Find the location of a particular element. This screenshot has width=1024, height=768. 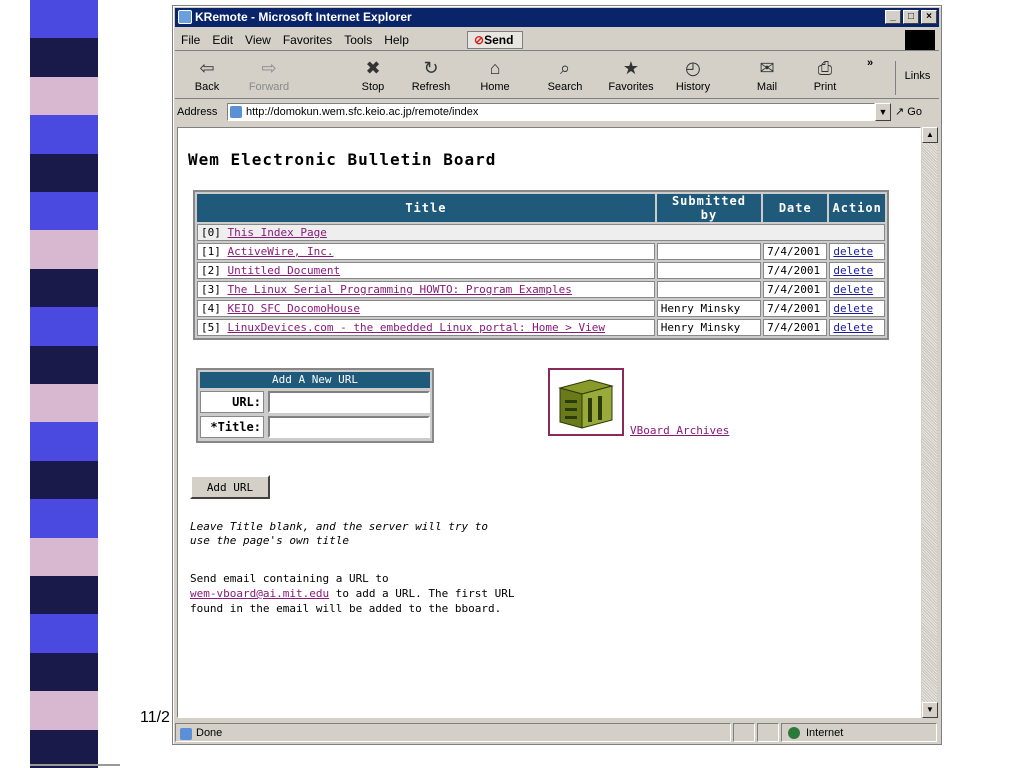

stop-icon: ✖ is located at coordinates (373, 68).